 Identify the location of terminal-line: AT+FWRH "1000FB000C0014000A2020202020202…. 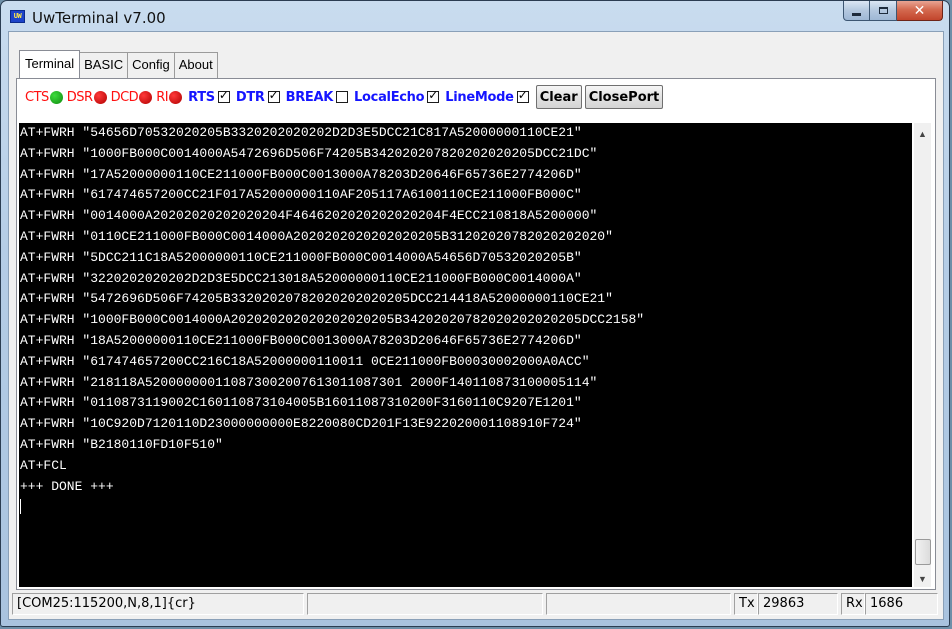
(332, 320).